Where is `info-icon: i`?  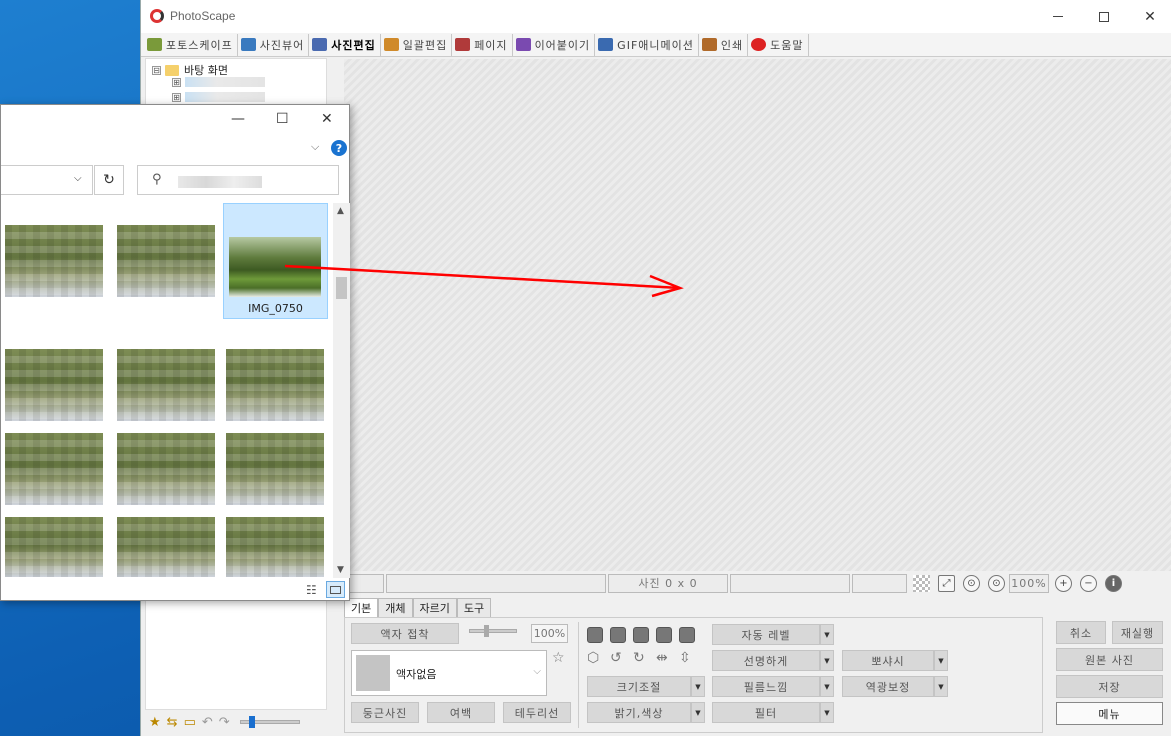
info-icon: i is located at coordinates (1113, 583).